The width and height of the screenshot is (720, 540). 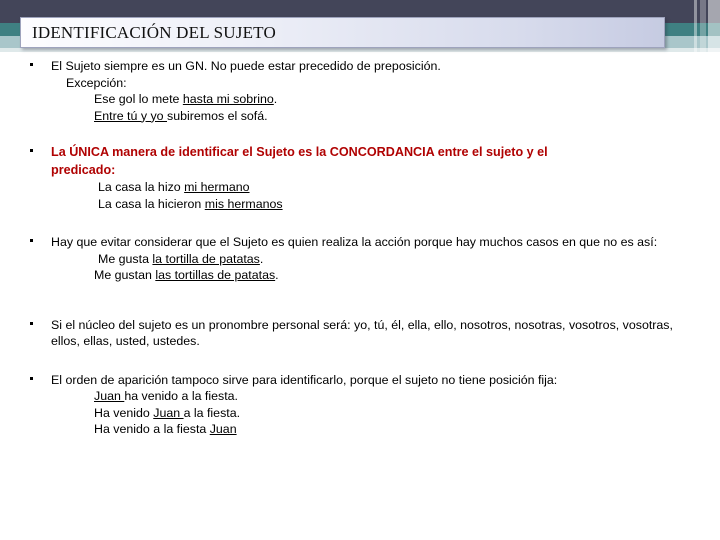 What do you see at coordinates (151, 203) in the screenshot?
I see `example-pre: La casa la hicieron` at bounding box center [151, 203].